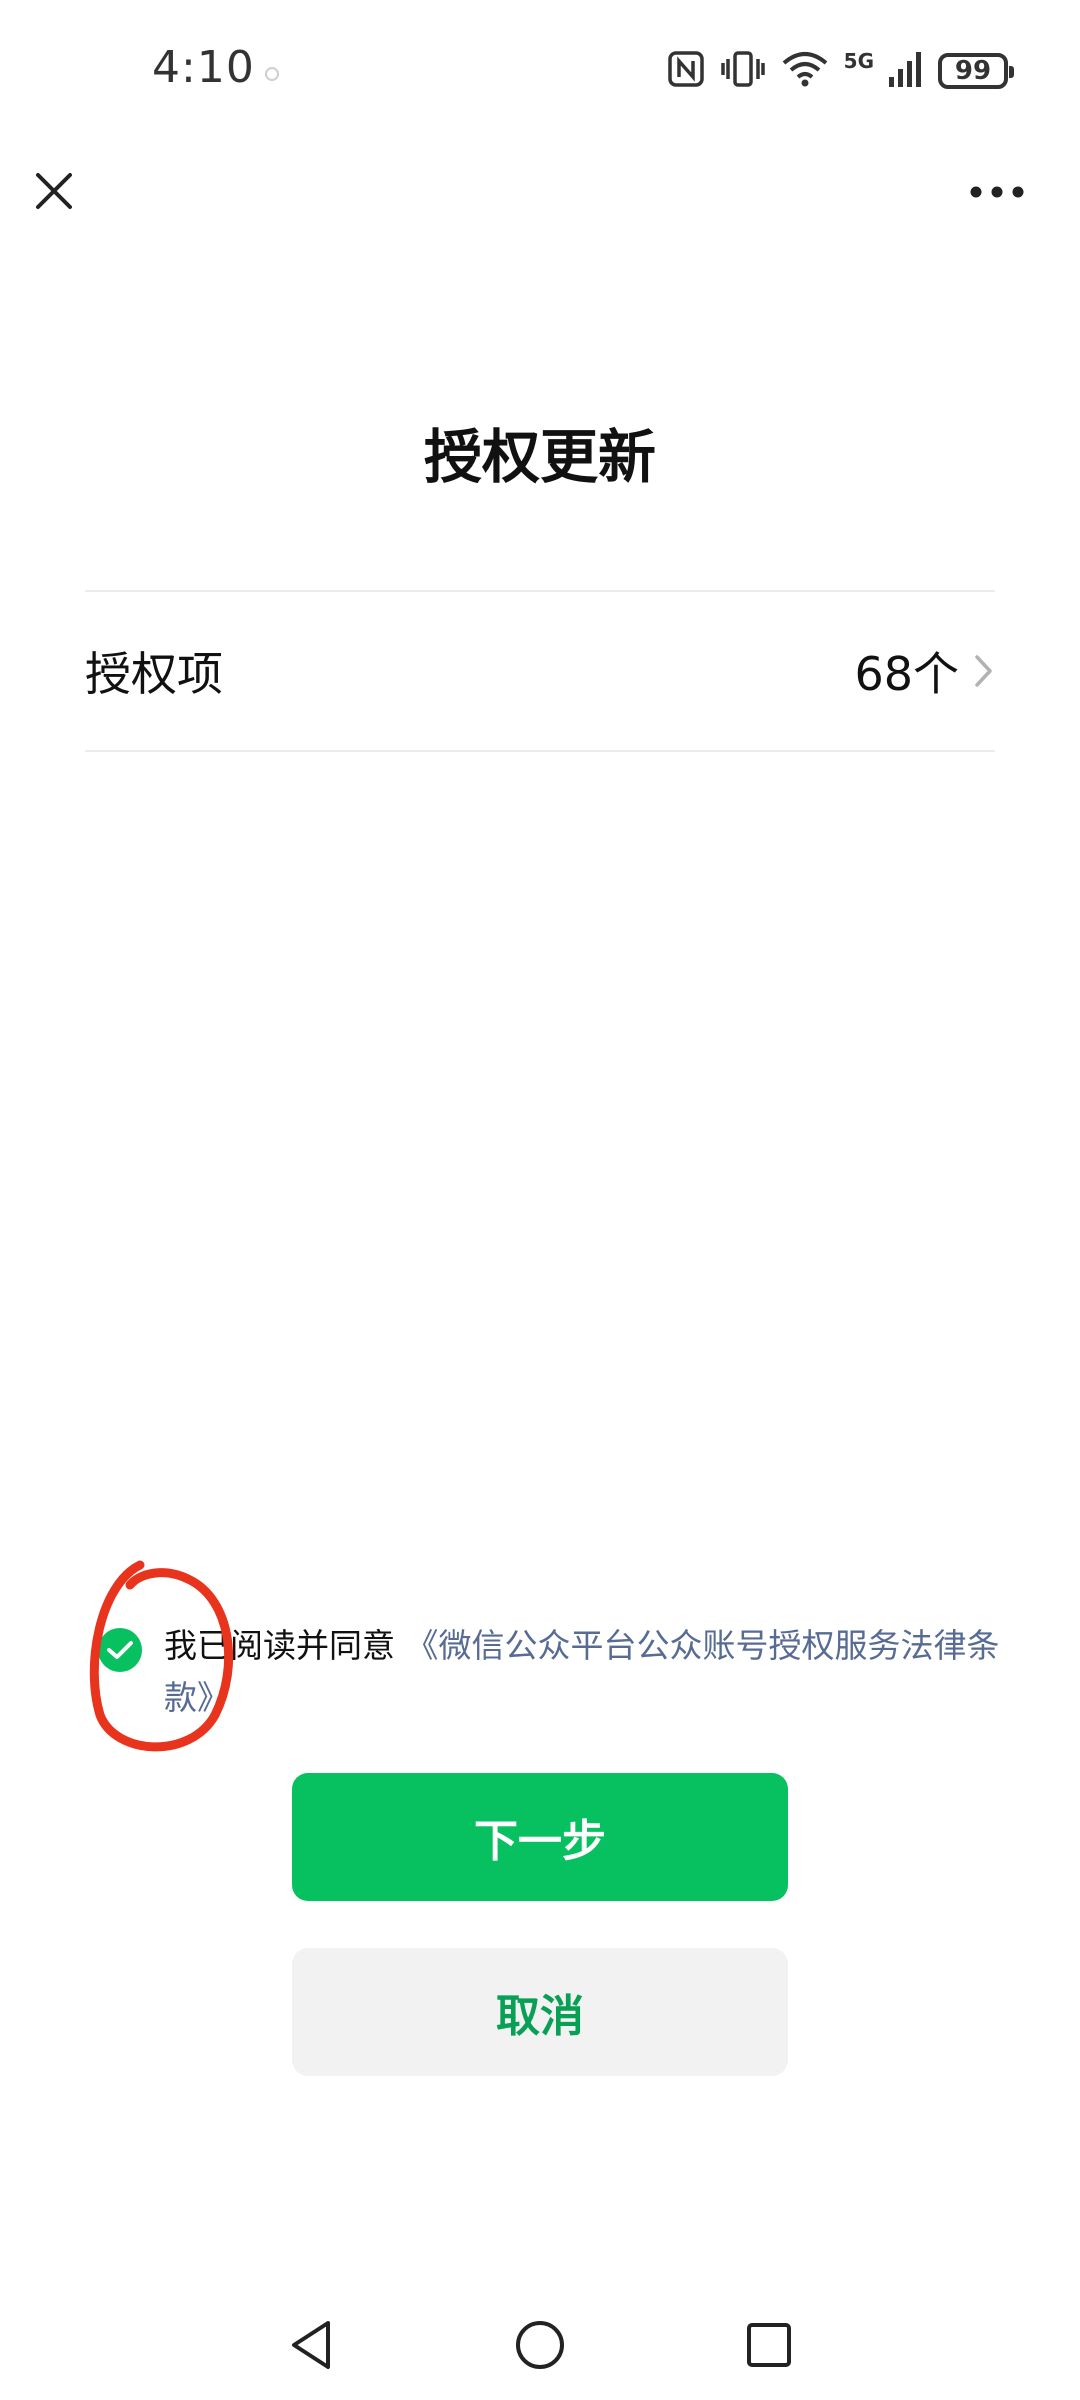 The width and height of the screenshot is (1080, 2400). I want to click on more-dots-icon, so click(997, 192).